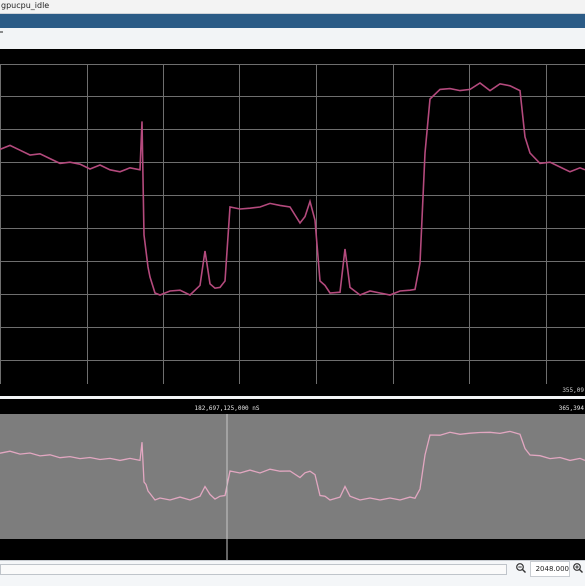 This screenshot has width=585, height=586. What do you see at coordinates (292, 38) in the screenshot?
I see `toolbar` at bounding box center [292, 38].